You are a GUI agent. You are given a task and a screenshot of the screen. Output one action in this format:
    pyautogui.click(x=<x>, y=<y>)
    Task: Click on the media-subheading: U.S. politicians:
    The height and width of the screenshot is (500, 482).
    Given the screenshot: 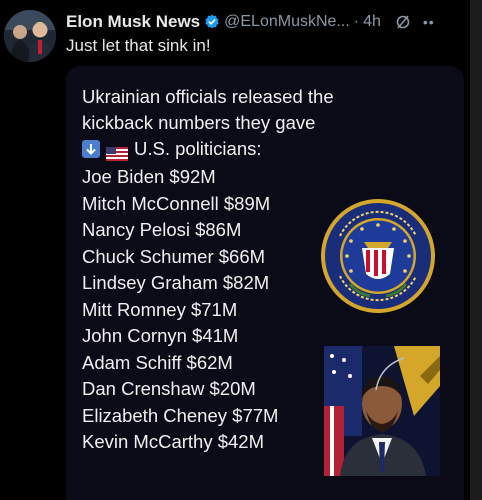 What is the action you would take?
    pyautogui.click(x=232, y=149)
    